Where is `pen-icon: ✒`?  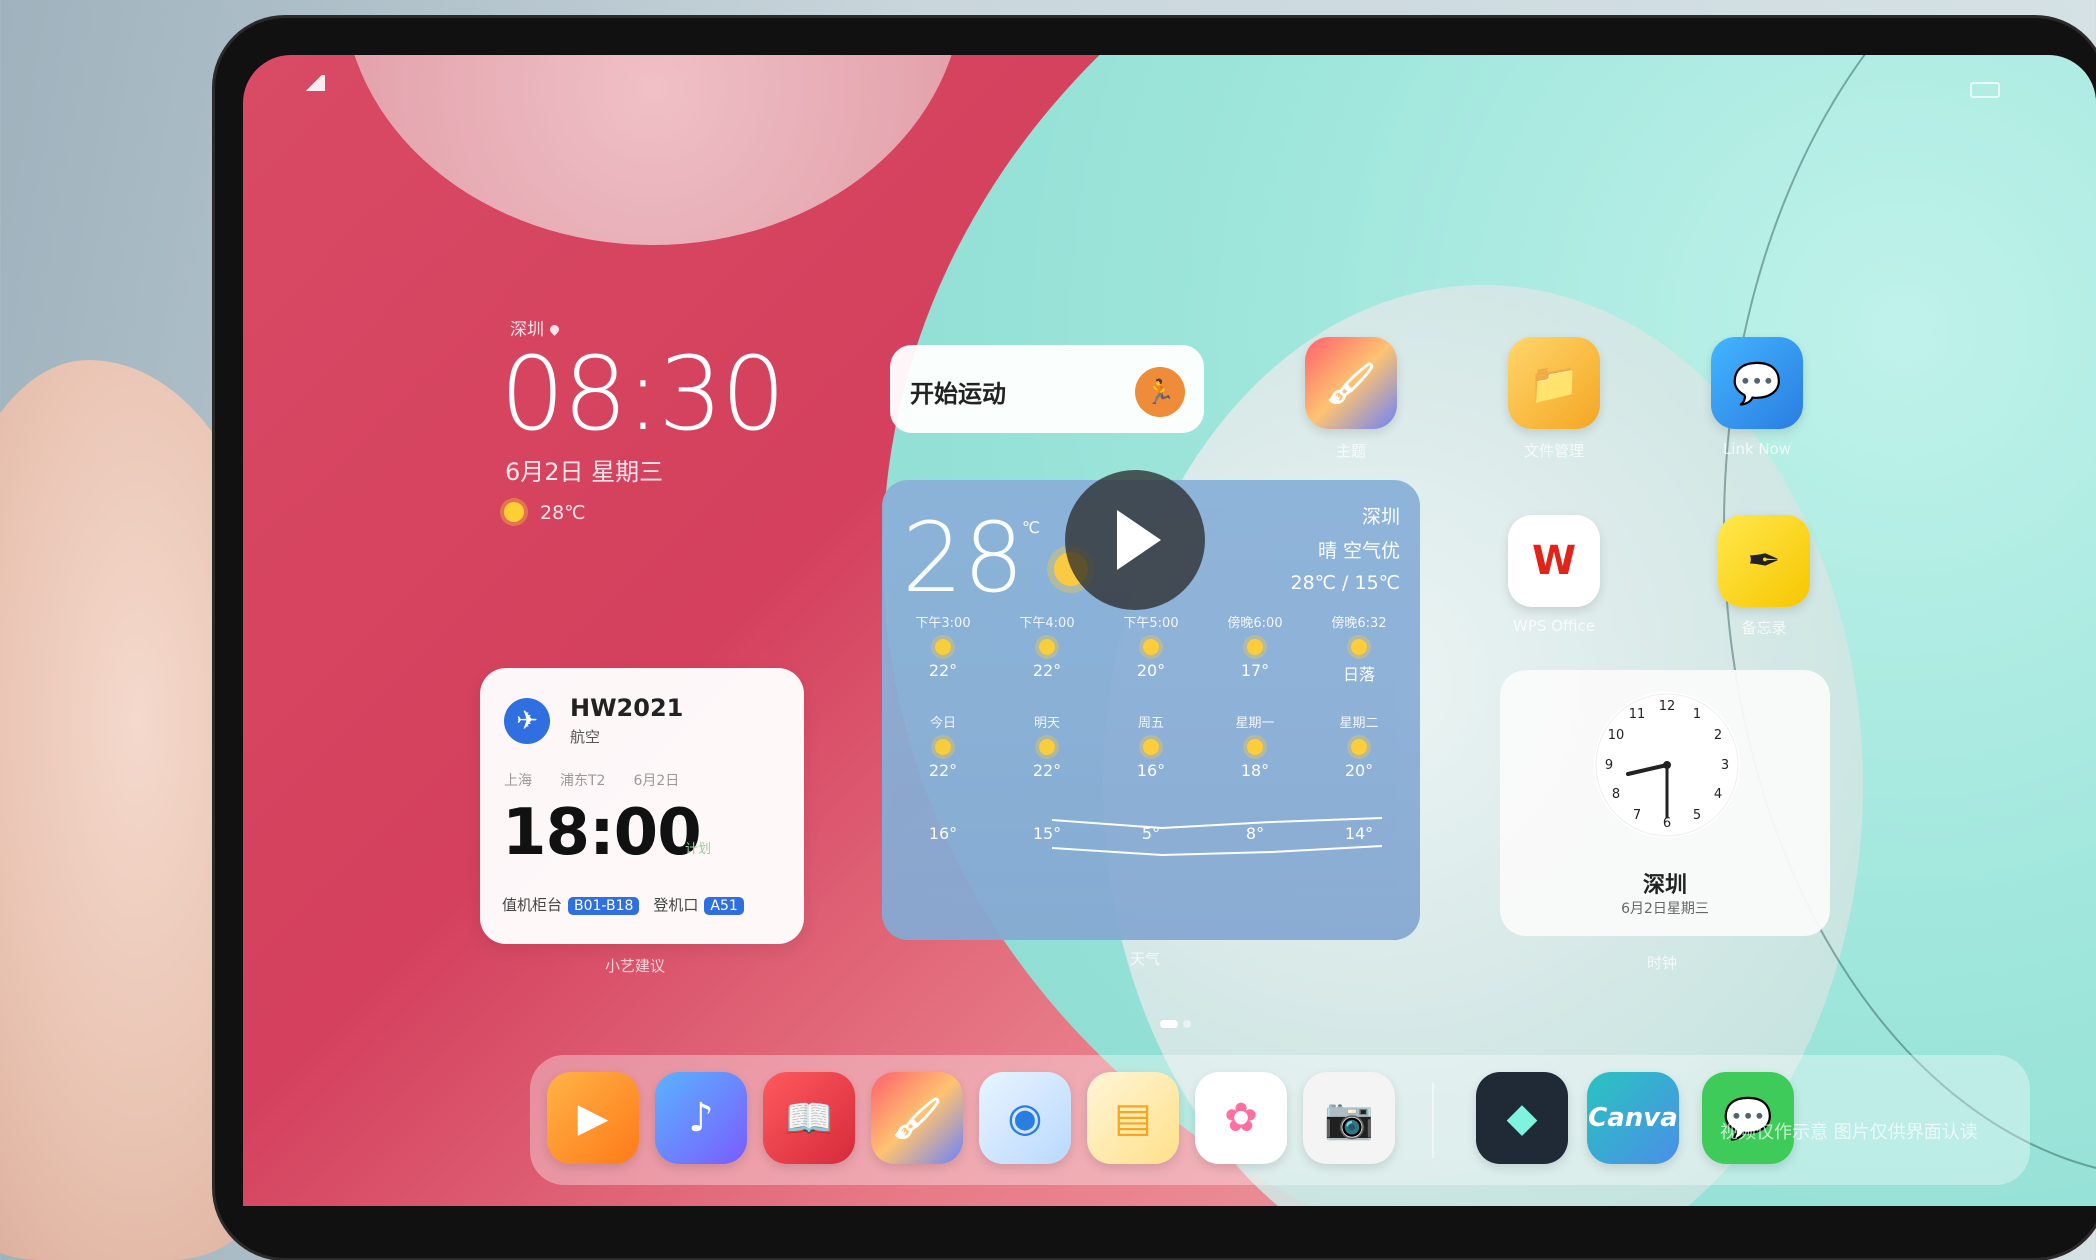 pen-icon: ✒ is located at coordinates (1764, 561).